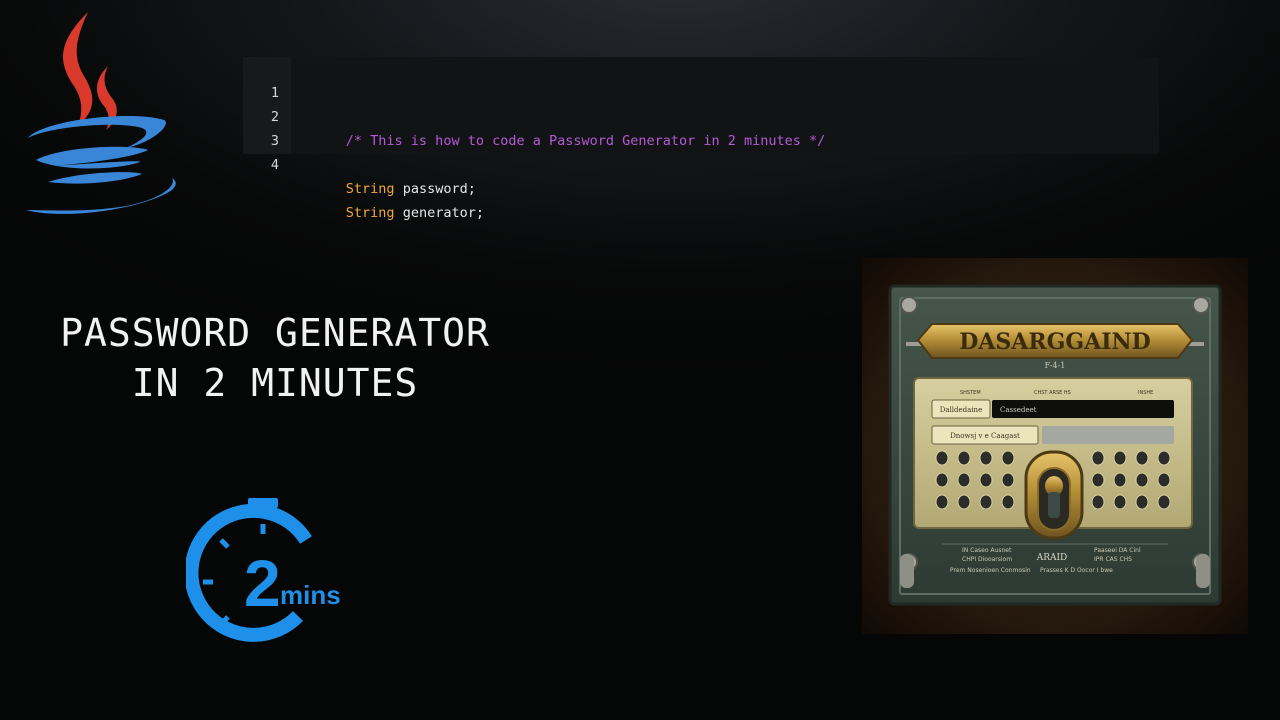  I want to click on footer-center-label: ARAID, so click(1052, 558).